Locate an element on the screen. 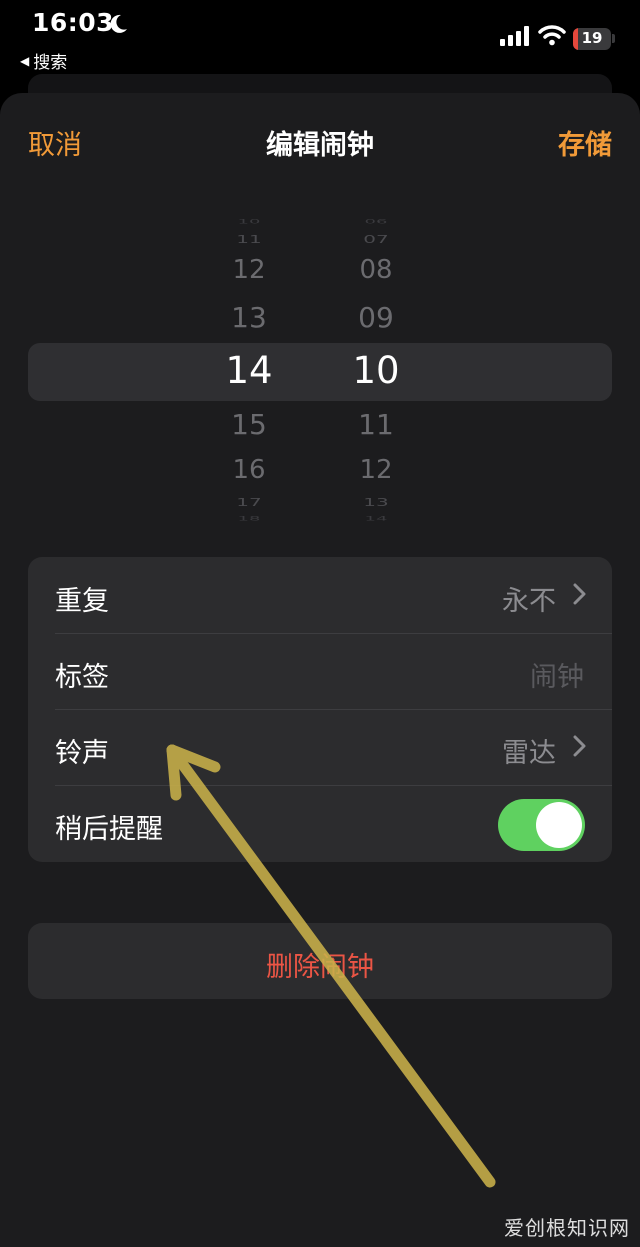 The width and height of the screenshot is (640, 1247). watermark: 爱创根知识网 is located at coordinates (567, 1228).